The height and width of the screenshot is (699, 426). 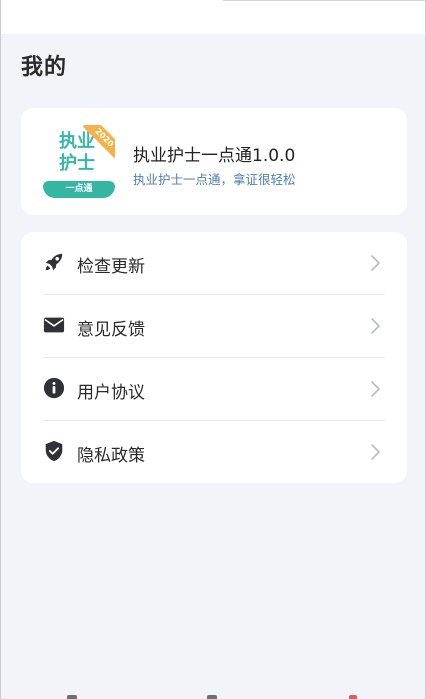 I want to click on rocket-icon, so click(x=54, y=262).